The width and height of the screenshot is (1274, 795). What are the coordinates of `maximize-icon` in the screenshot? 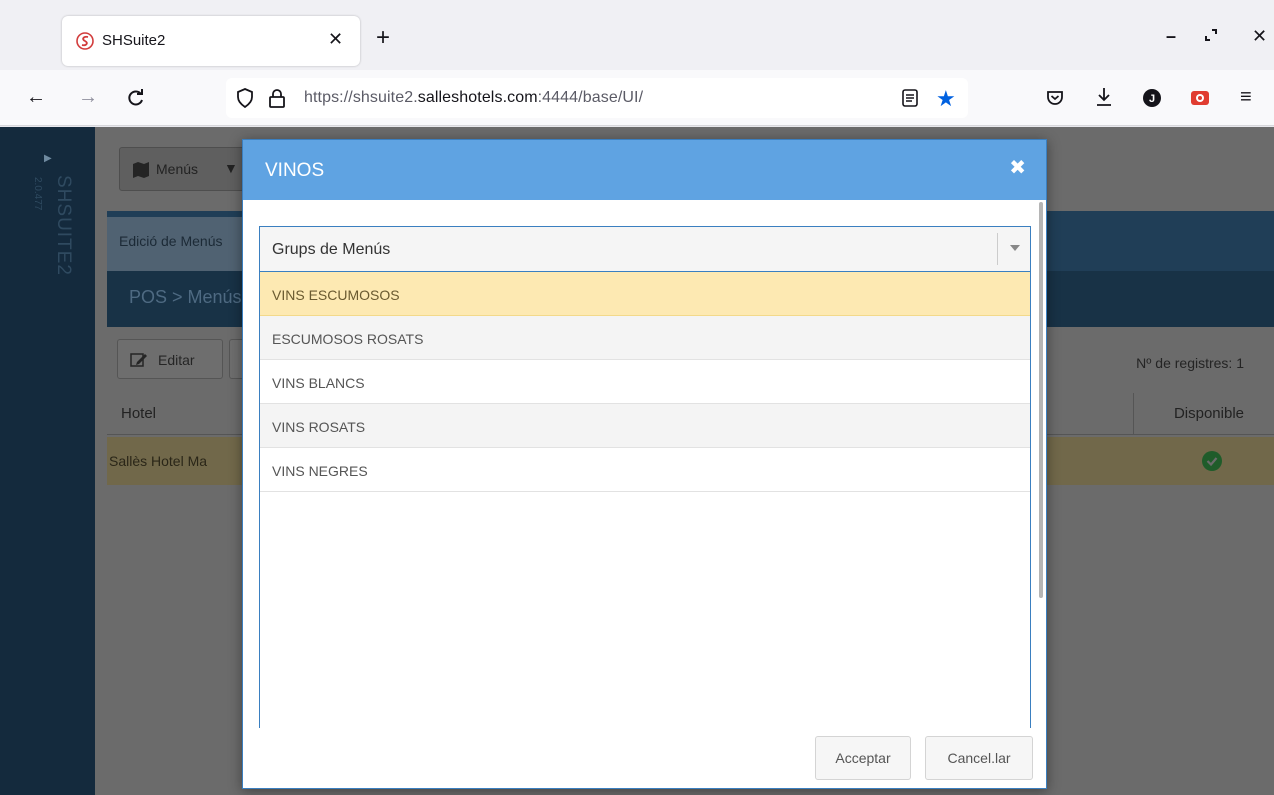 It's located at (1211, 35).